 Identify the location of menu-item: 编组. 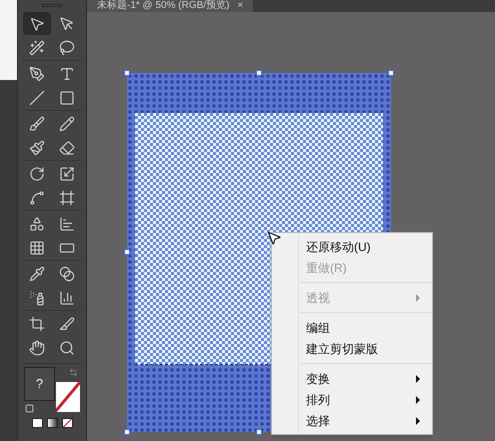
(352, 327).